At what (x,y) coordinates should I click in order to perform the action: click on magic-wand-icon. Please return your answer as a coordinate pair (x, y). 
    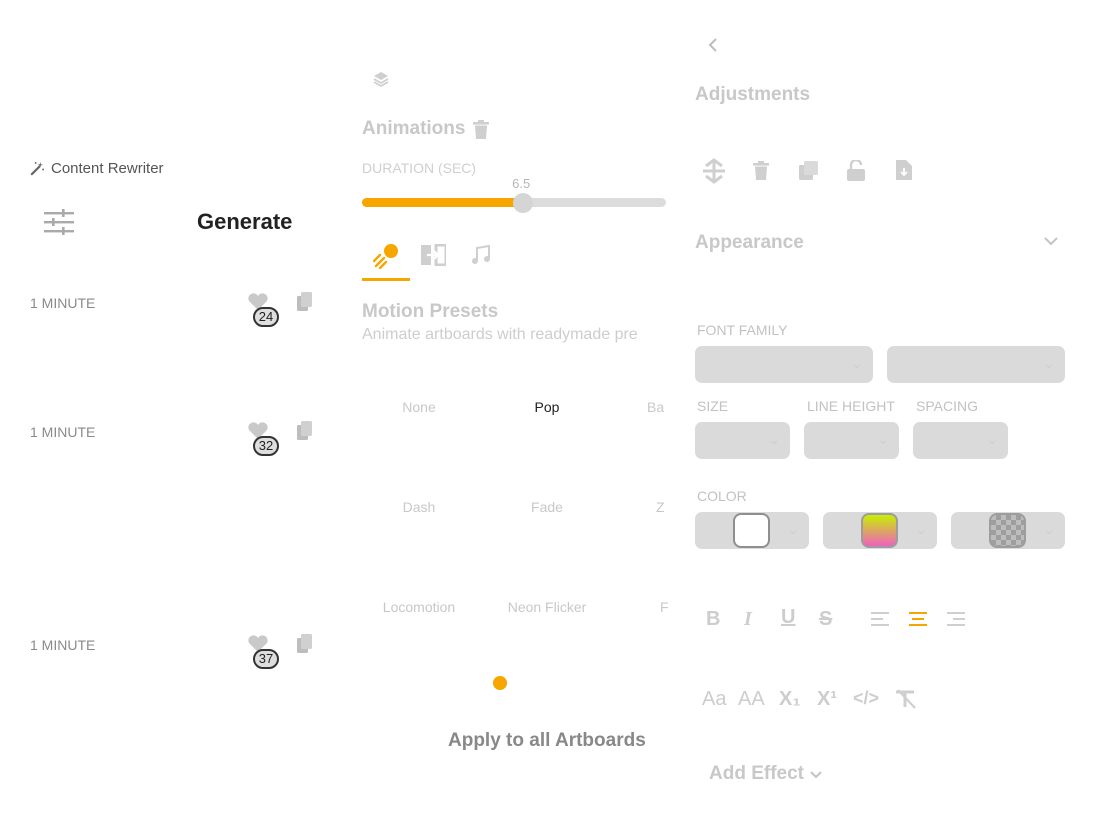
    Looking at the image, I should click on (37, 168).